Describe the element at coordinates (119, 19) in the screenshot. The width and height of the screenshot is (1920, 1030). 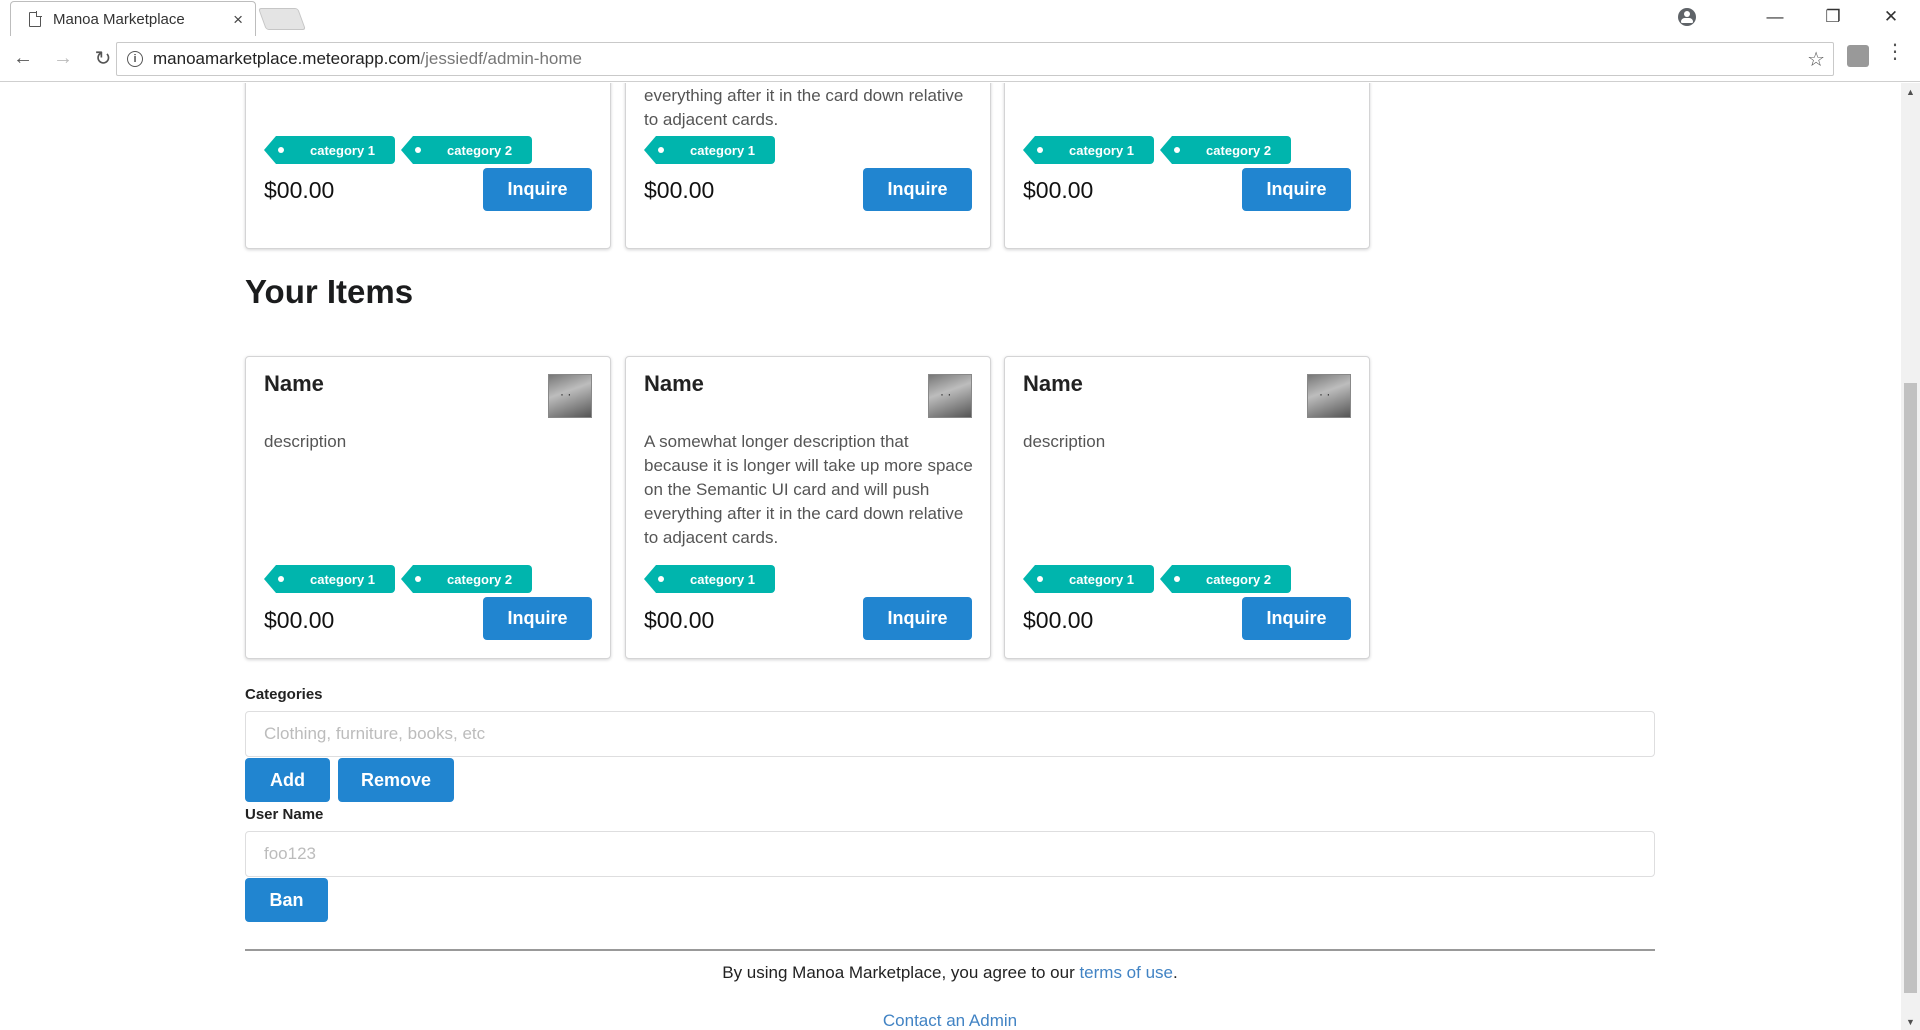
I see `tab-title: Manoa Marketplace` at that location.